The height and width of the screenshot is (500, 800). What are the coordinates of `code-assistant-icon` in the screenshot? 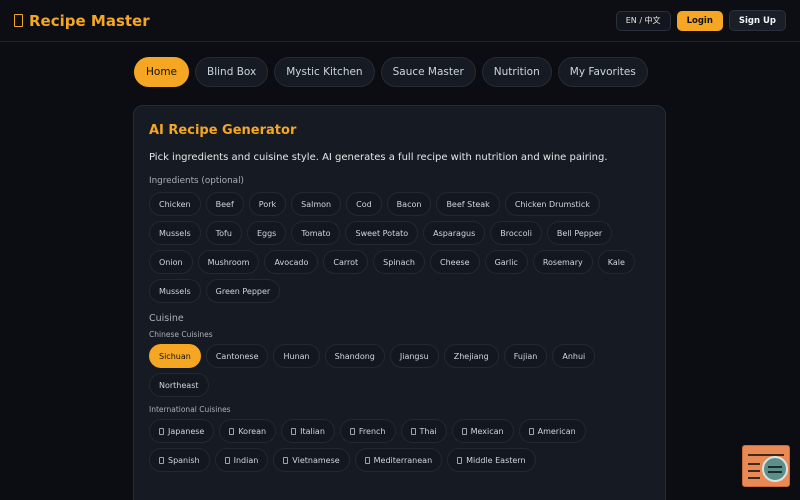 It's located at (766, 466).